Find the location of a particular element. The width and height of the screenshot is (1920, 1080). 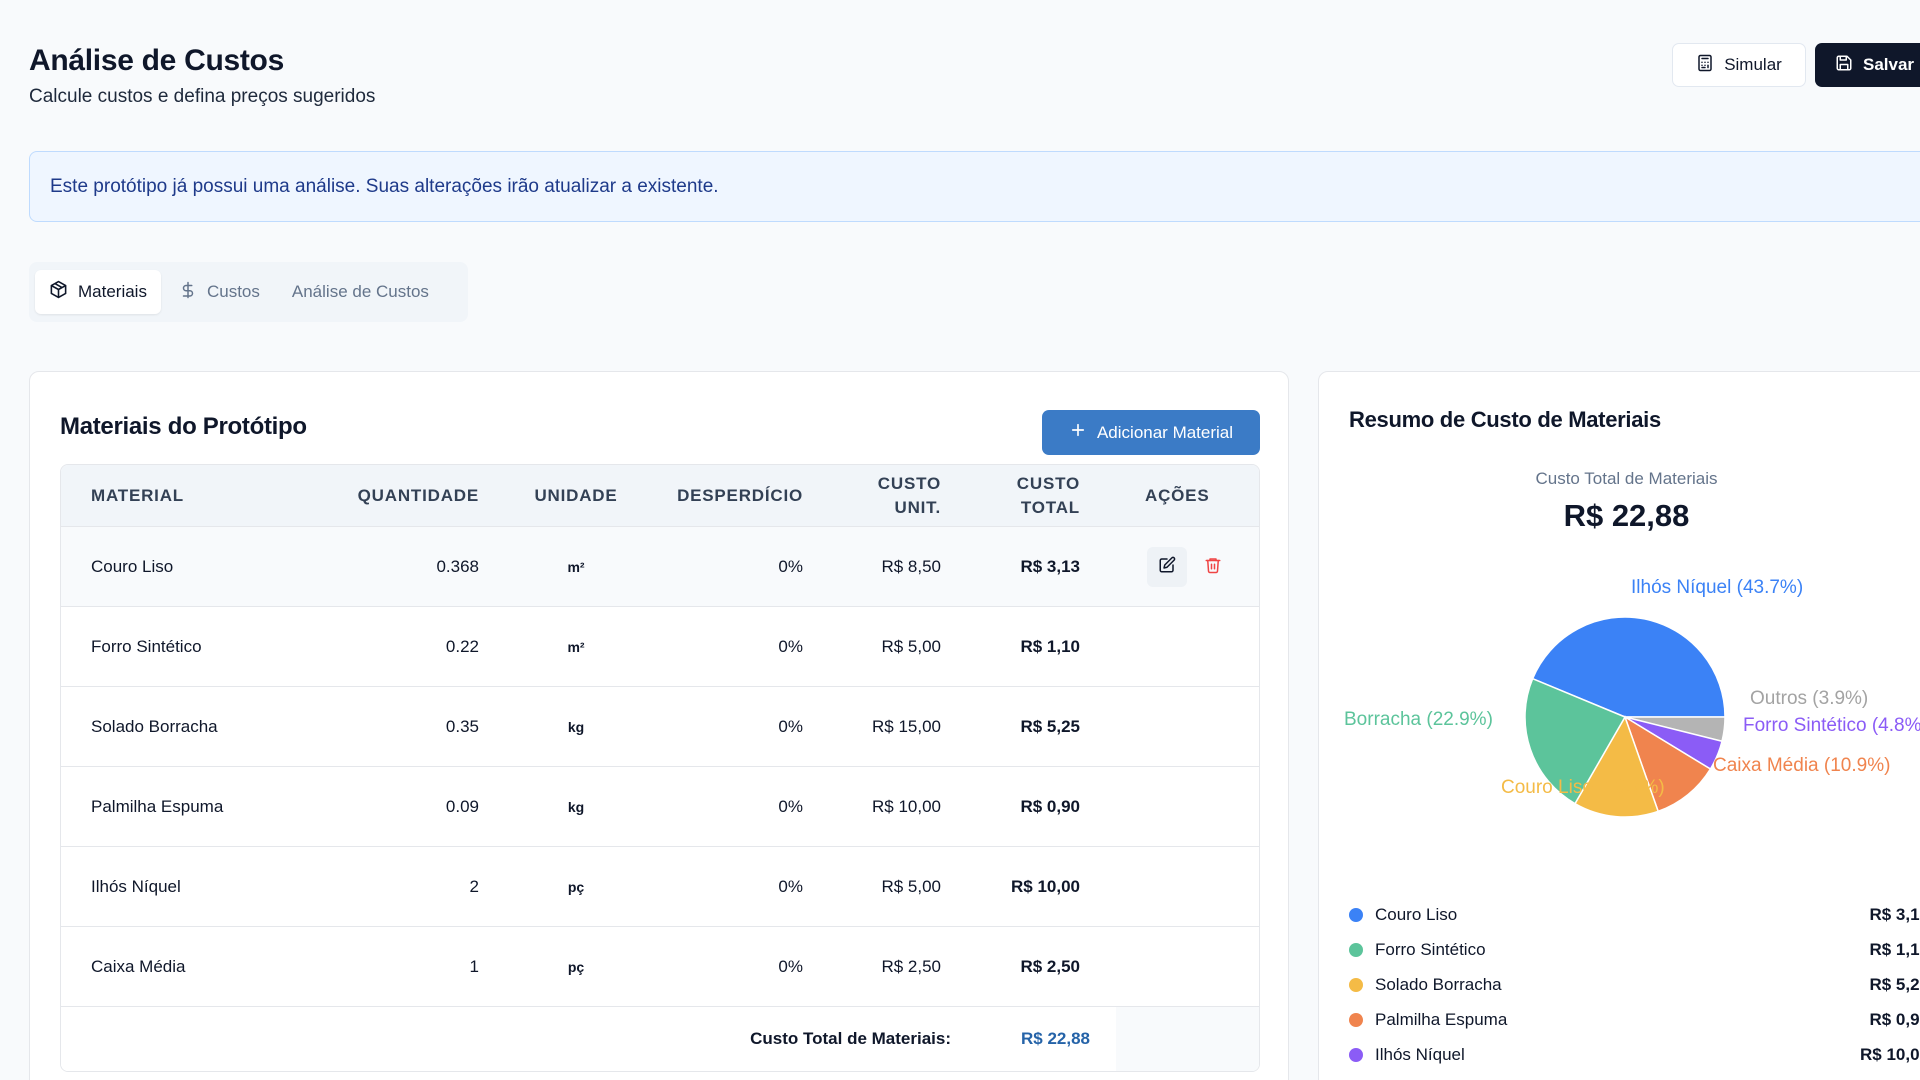

dollar-icon is located at coordinates (188, 292).